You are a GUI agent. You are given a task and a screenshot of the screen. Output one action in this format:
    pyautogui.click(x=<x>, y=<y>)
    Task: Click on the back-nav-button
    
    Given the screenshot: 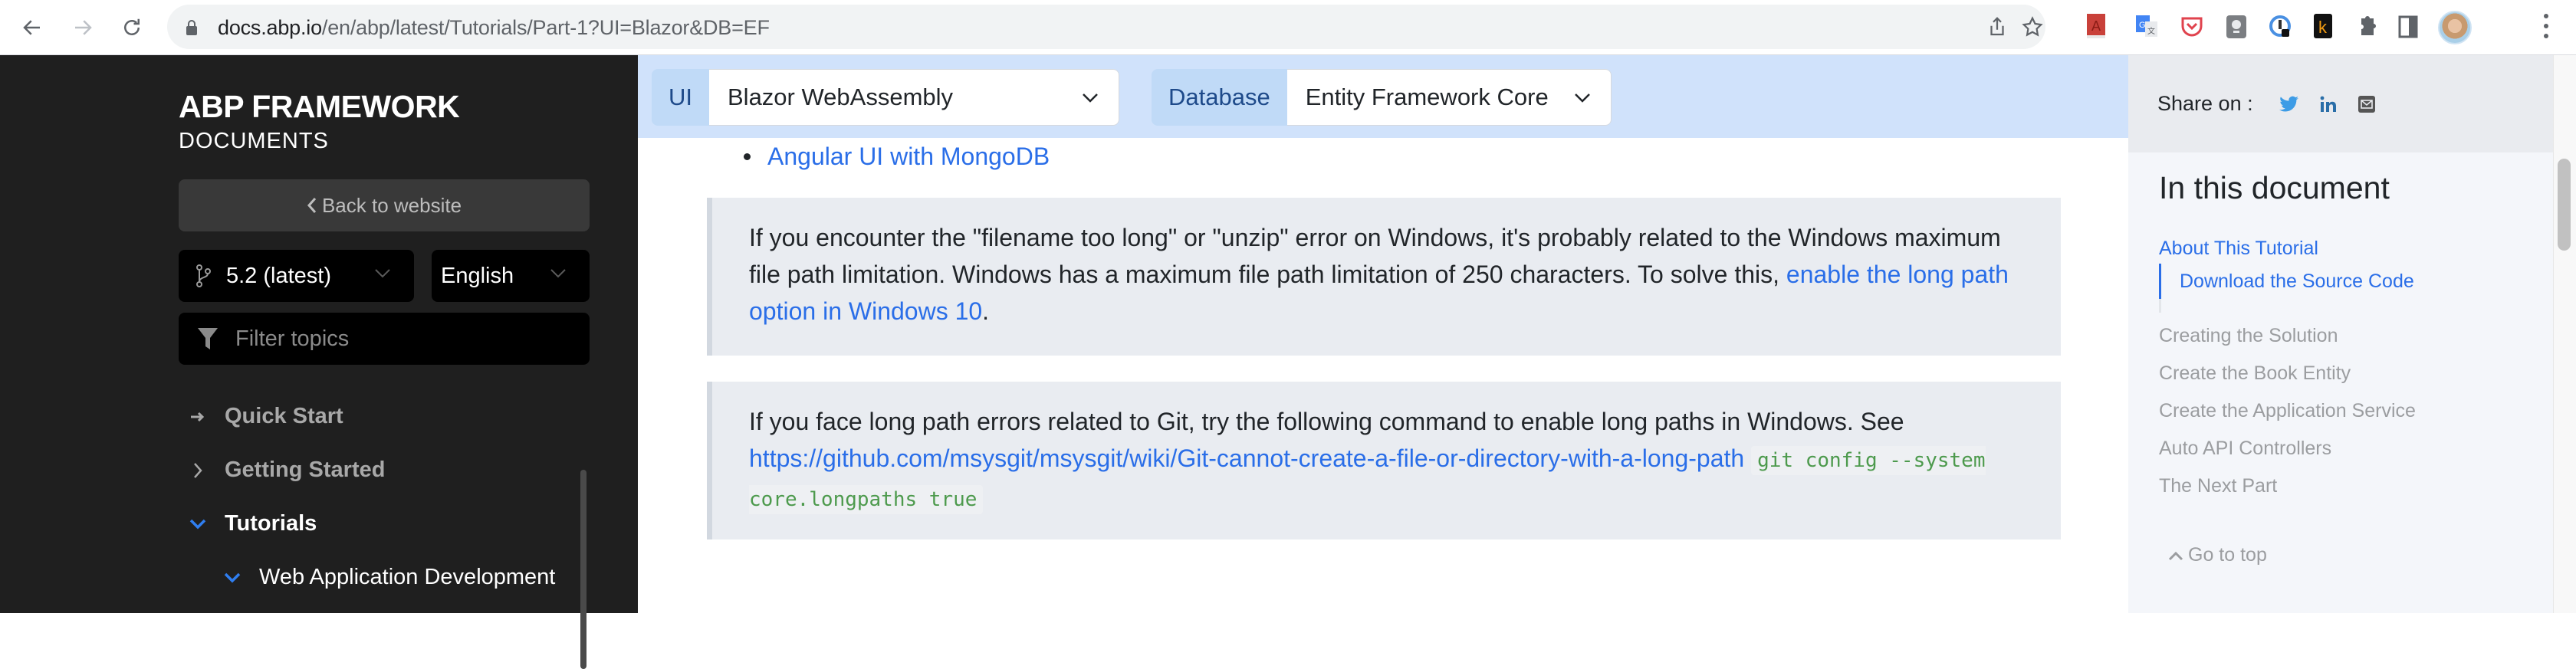 What is the action you would take?
    pyautogui.click(x=32, y=28)
    